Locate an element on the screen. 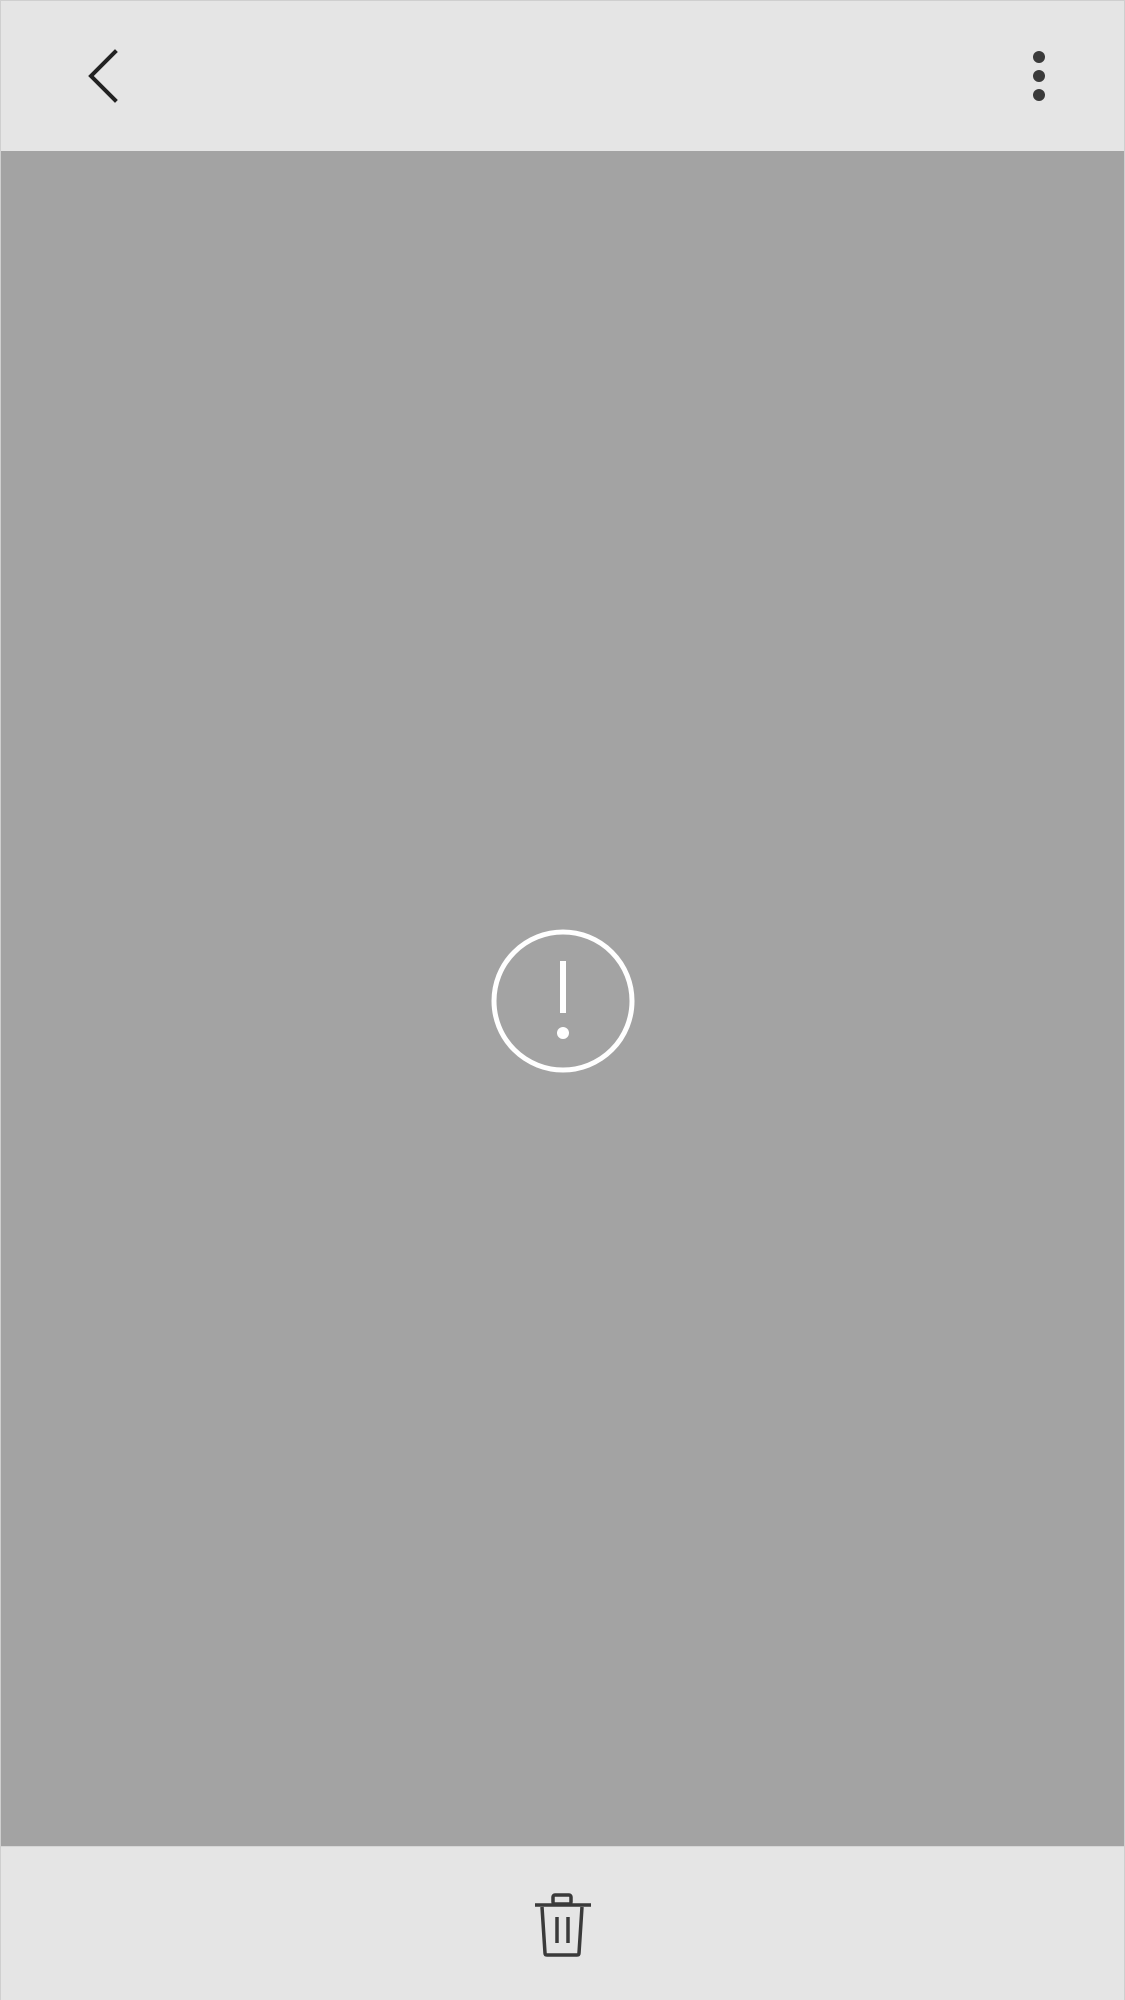 Image resolution: width=1125 pixels, height=2000 pixels. chevron-left-icon is located at coordinates (103, 76).